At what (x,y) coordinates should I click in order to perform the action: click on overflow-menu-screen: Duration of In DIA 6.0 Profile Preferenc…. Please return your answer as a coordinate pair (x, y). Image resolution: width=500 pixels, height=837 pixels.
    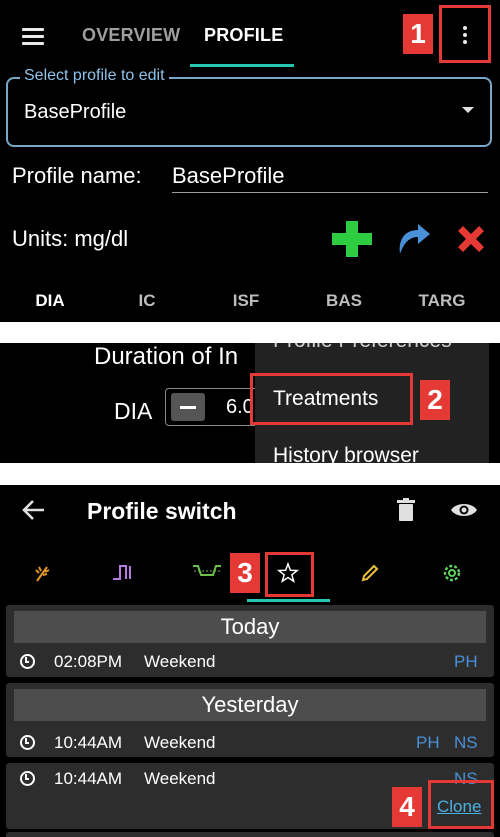
    Looking at the image, I should click on (250, 403).